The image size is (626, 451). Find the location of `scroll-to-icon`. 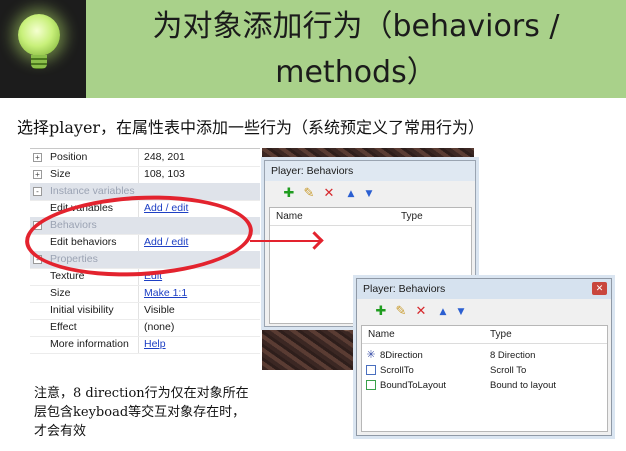

scroll-to-icon is located at coordinates (371, 370).